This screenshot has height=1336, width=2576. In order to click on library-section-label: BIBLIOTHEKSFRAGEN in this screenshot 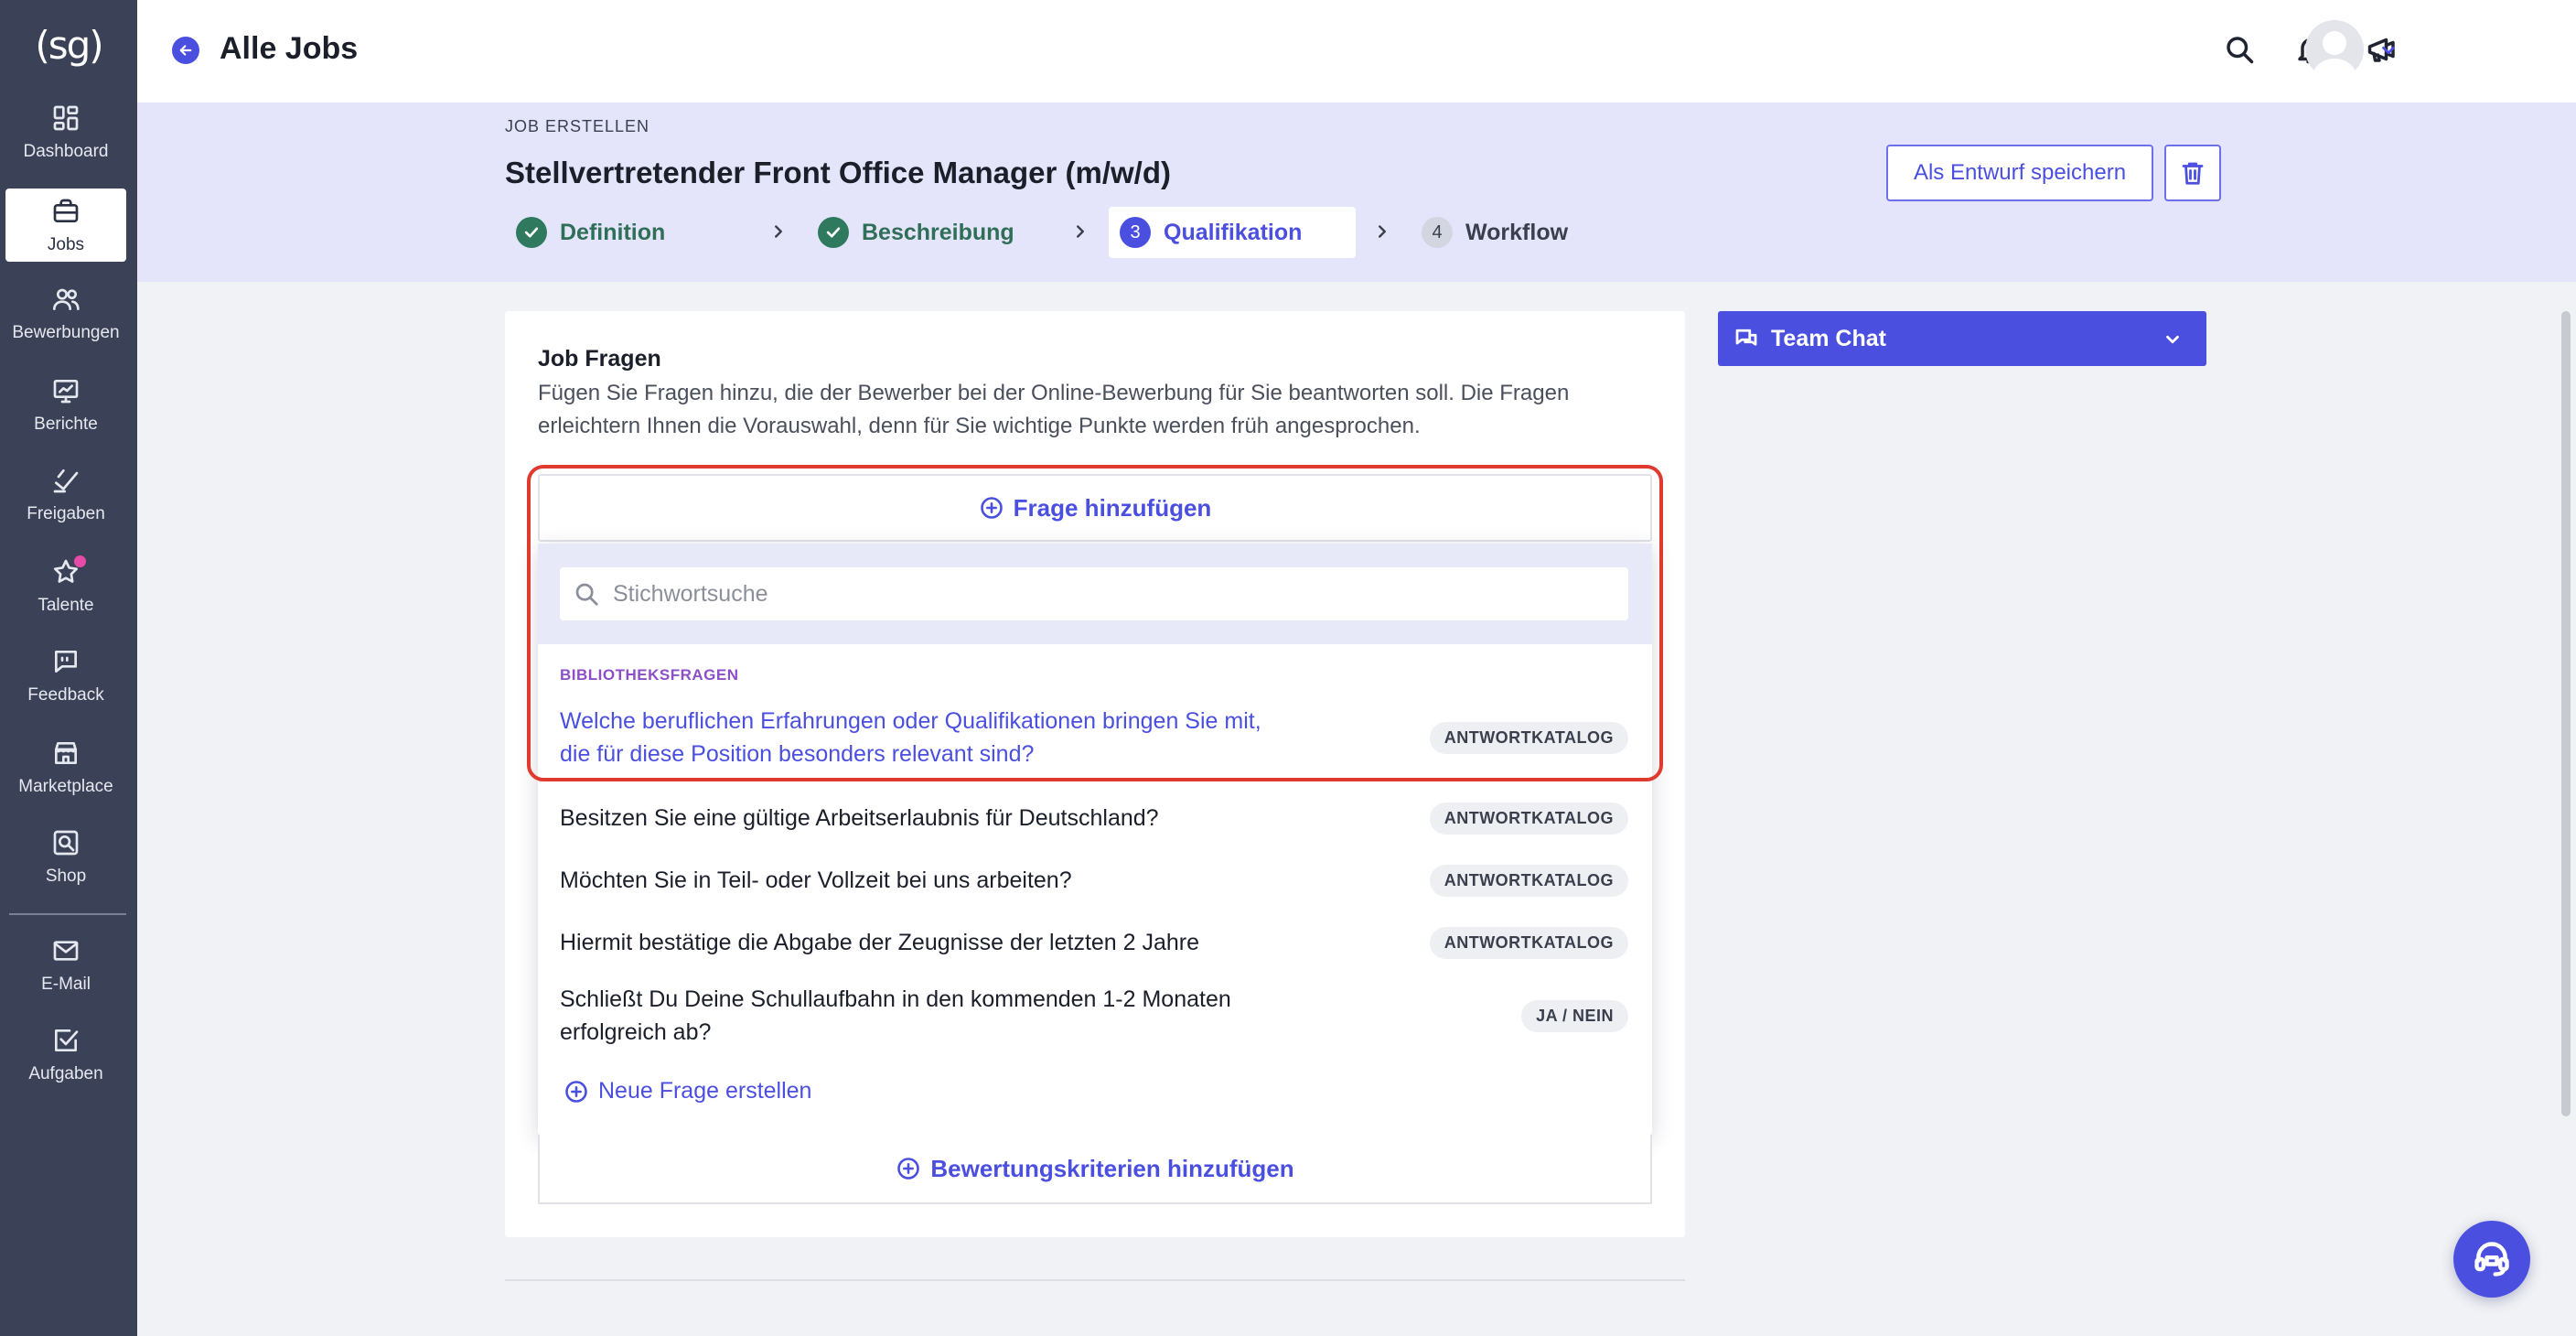, I will do `click(649, 675)`.